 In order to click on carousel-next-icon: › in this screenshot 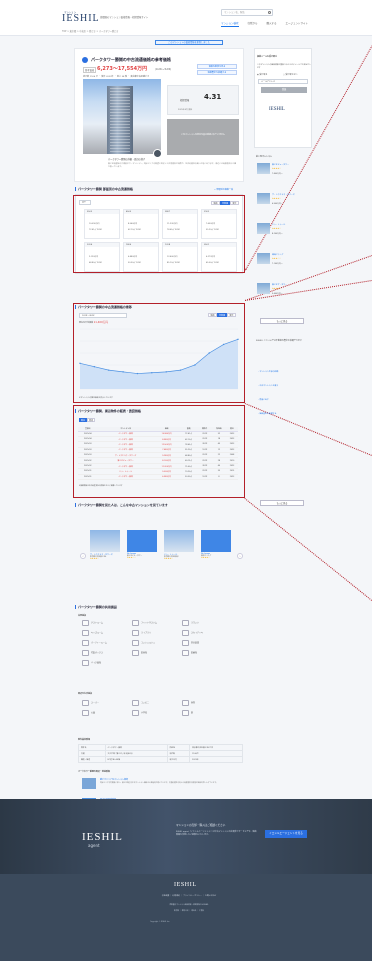, I will do `click(240, 556)`.